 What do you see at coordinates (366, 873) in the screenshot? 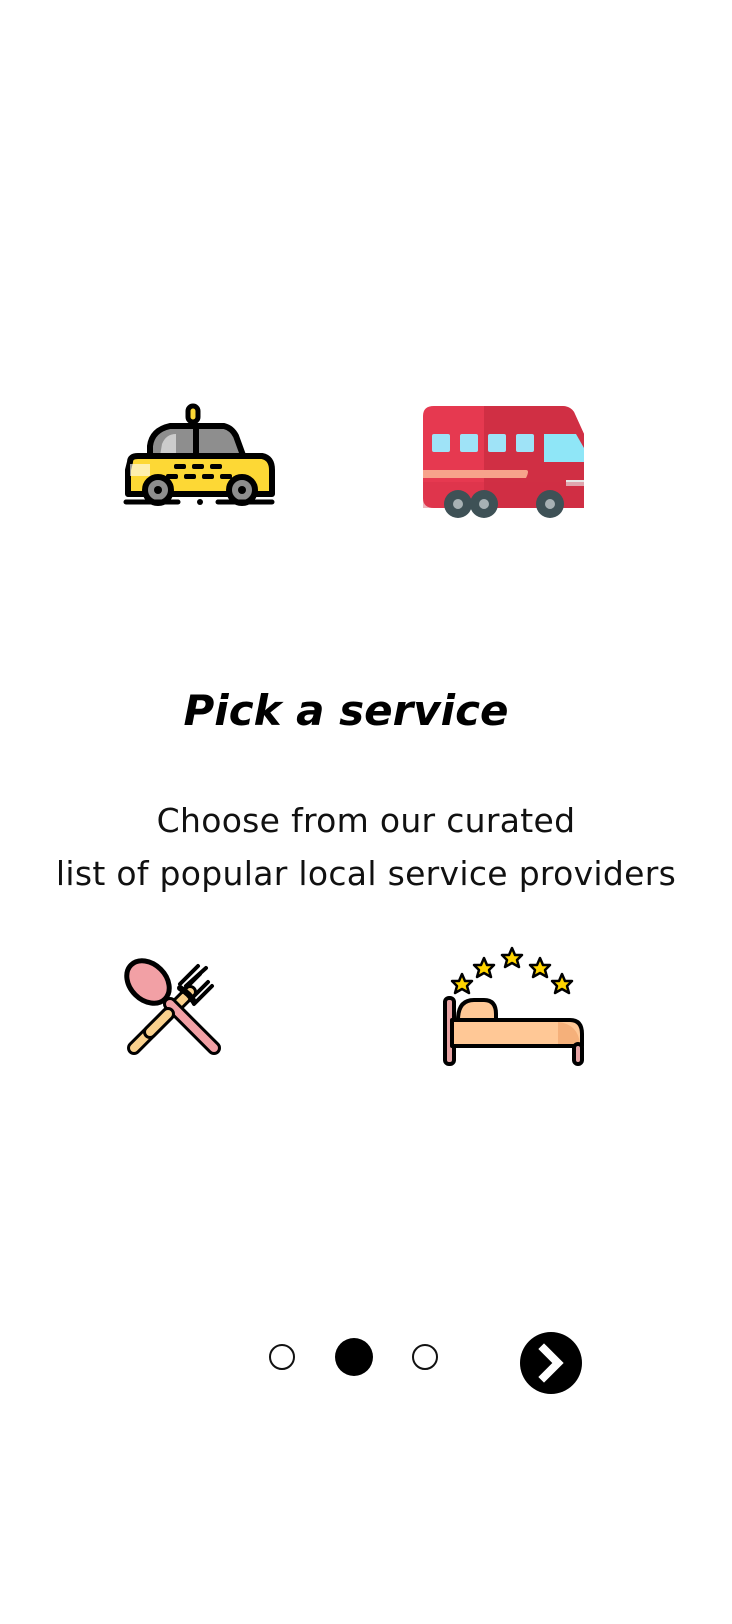
I see `subtitle-line-2: list of popular local service providers` at bounding box center [366, 873].